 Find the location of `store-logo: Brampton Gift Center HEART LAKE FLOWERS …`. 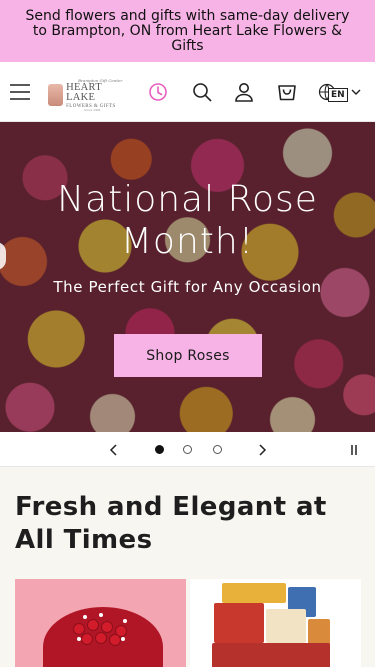

store-logo: Brampton Gift Center HEART LAKE FLOWERS … is located at coordinates (89, 95).